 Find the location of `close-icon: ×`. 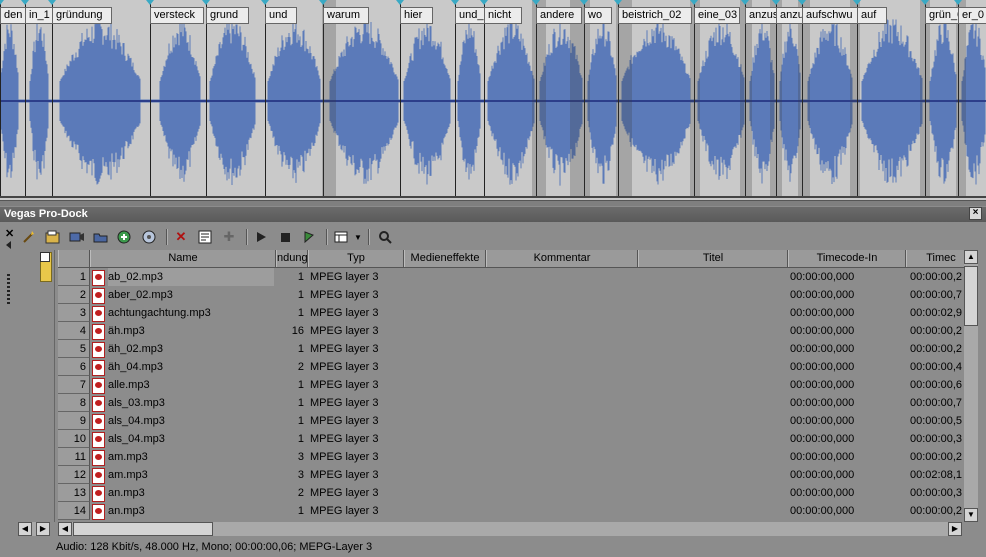

close-icon: × is located at coordinates (975, 213).